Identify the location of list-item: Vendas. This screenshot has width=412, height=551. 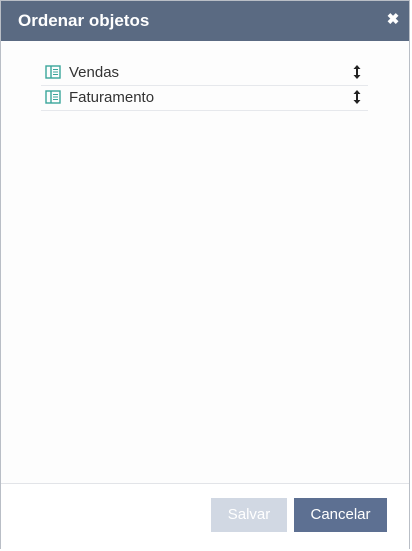
(204, 73).